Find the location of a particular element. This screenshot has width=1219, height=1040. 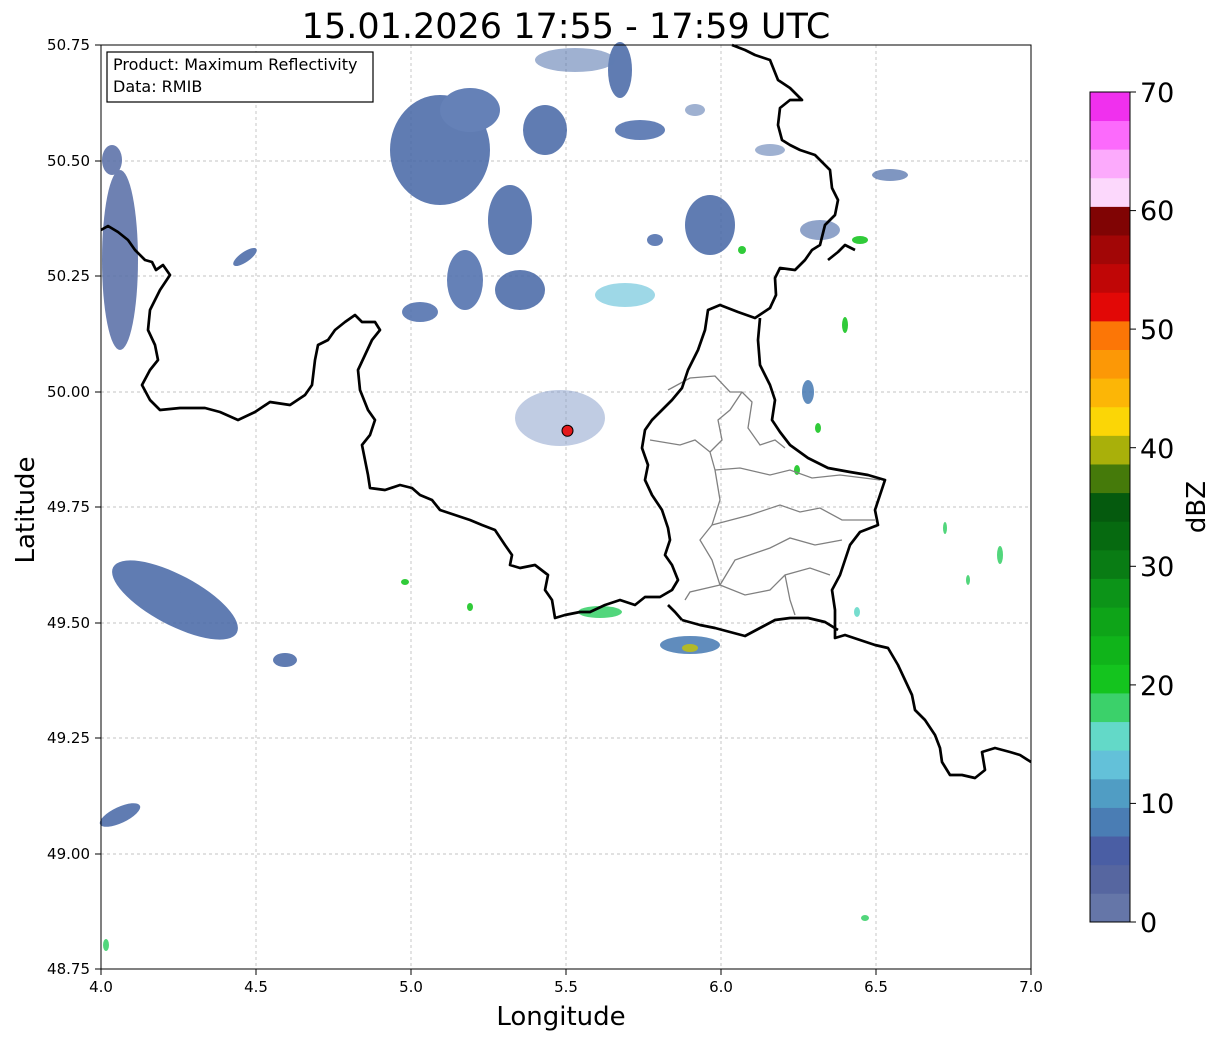

colorbar-segments is located at coordinates (1110, 507).